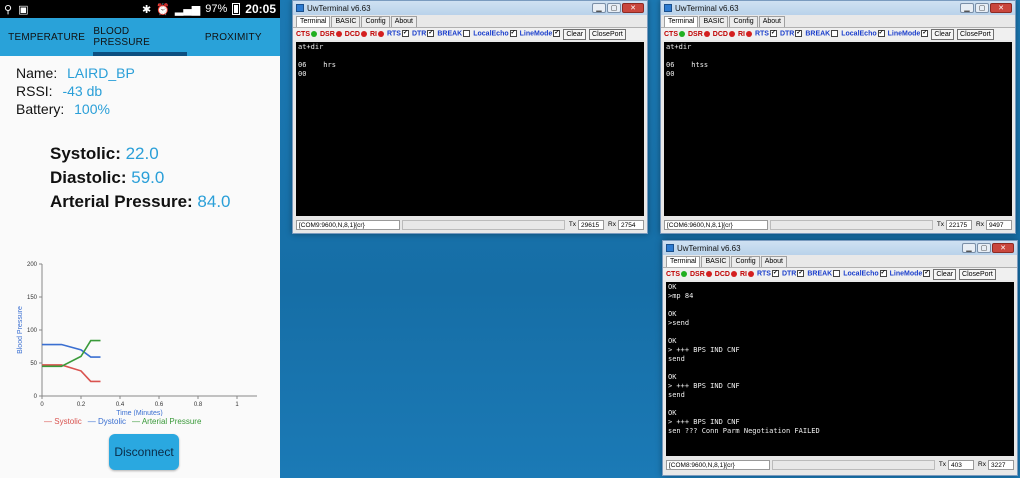  Describe the element at coordinates (838, 129) in the screenshot. I see `terminal-console: at+dir 06 htss 00` at that location.